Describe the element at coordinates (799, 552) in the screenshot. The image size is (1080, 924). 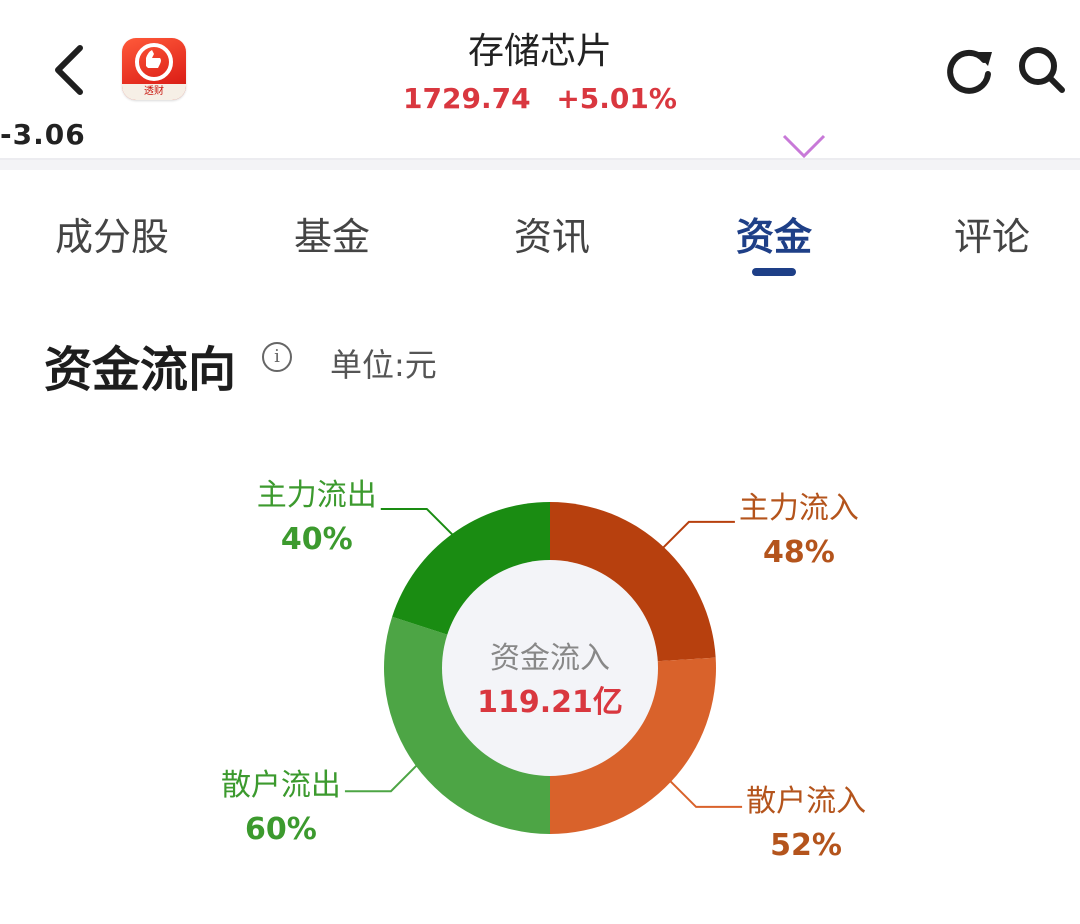
I see `label-main-inflow-pct: 48%` at that location.